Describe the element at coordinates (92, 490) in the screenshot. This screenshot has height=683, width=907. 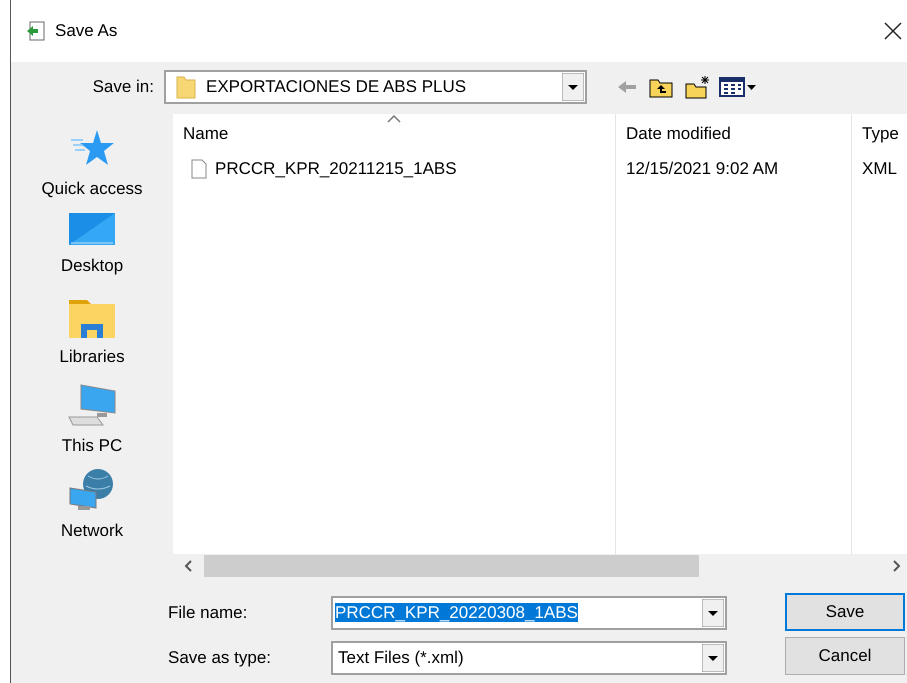
I see `network-icon` at that location.